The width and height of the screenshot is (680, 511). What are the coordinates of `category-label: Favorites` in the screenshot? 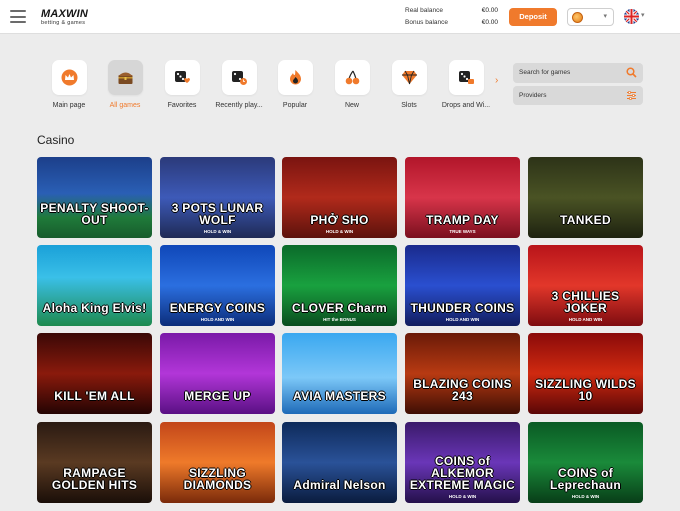 It's located at (182, 105).